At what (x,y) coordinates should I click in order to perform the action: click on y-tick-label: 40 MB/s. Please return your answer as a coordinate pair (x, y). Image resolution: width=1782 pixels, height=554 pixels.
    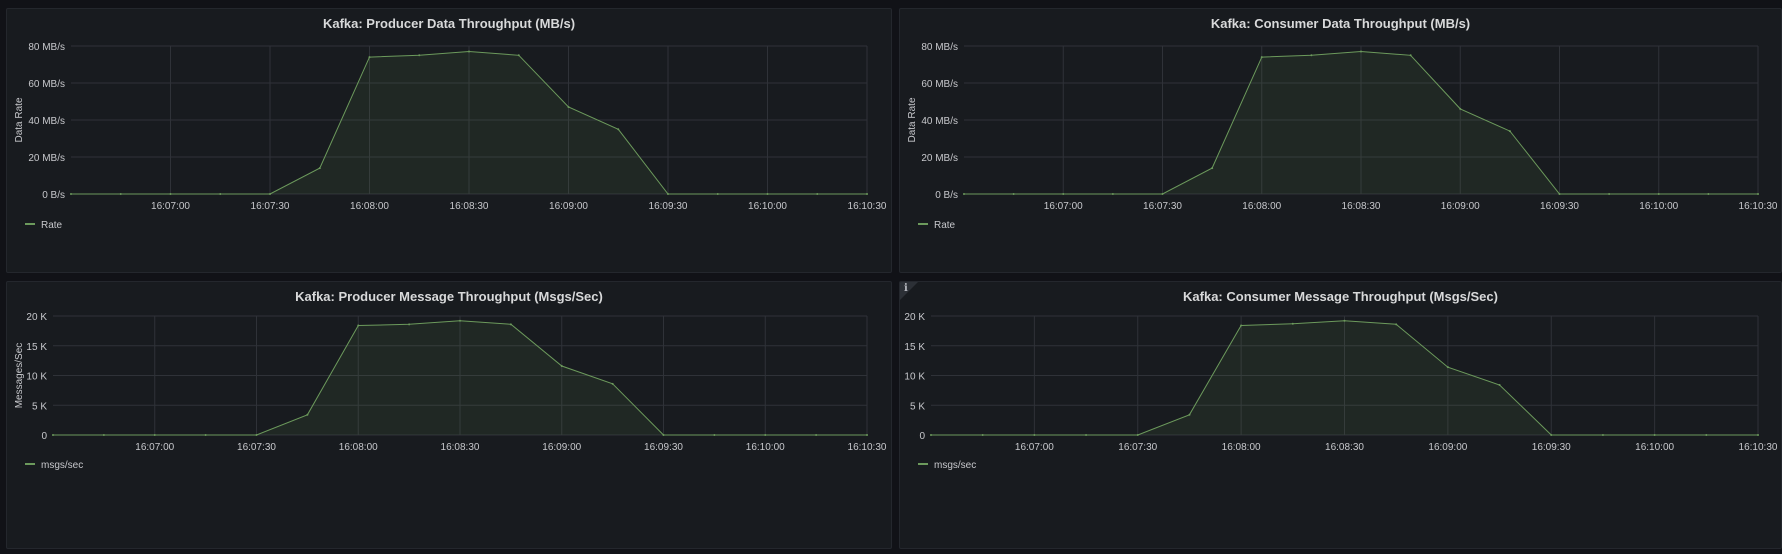
    Looking at the image, I should click on (939, 121).